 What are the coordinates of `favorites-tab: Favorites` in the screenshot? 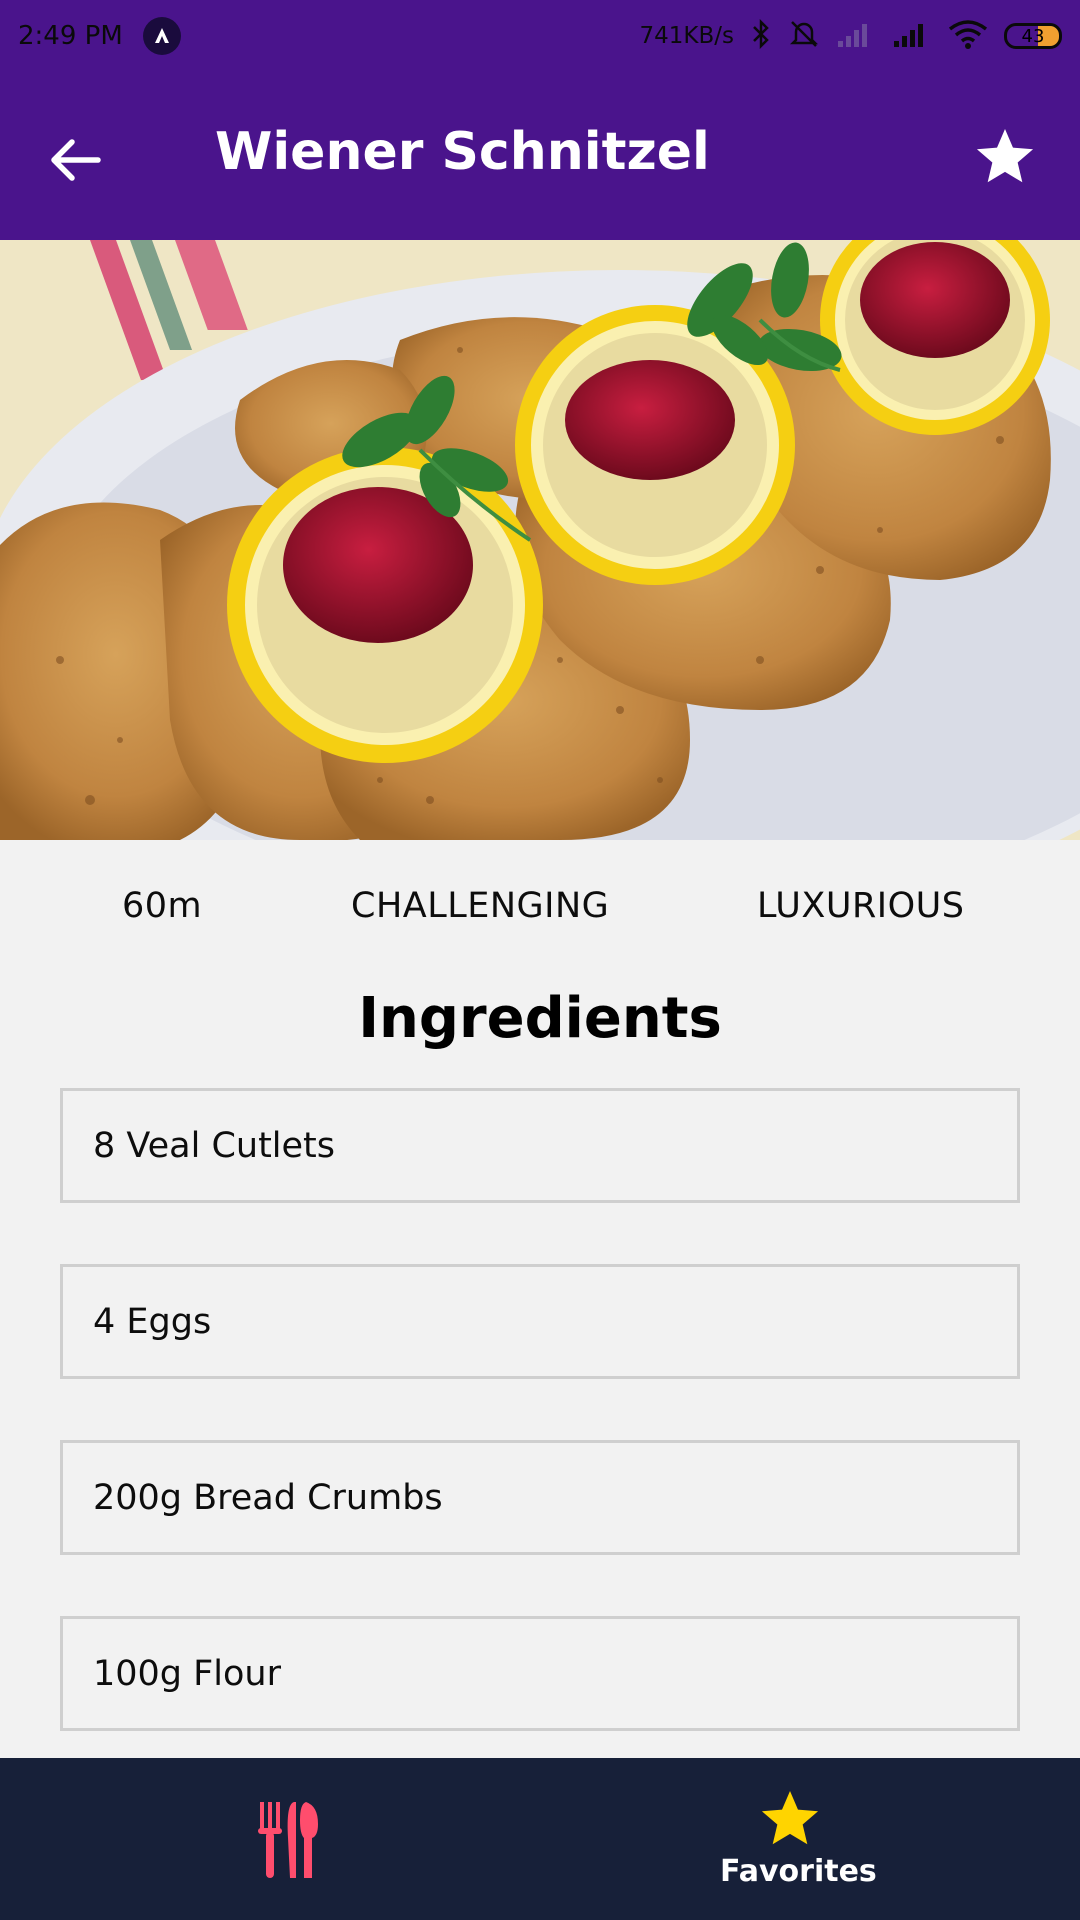 It's located at (798, 1837).